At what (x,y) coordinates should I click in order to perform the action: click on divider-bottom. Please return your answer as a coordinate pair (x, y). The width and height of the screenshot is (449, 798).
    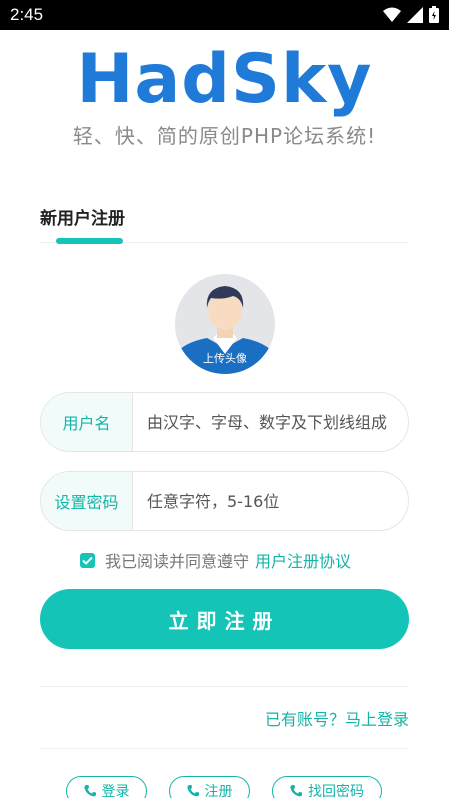
    Looking at the image, I should click on (224, 748).